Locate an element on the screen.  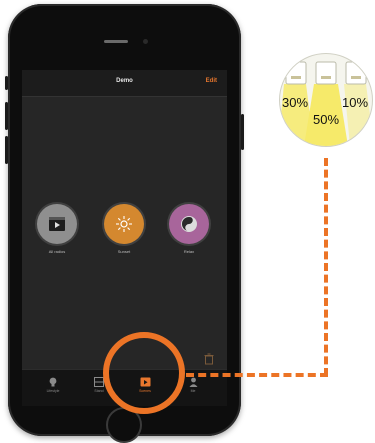
connector-line-horizontal is located at coordinates (257, 375).